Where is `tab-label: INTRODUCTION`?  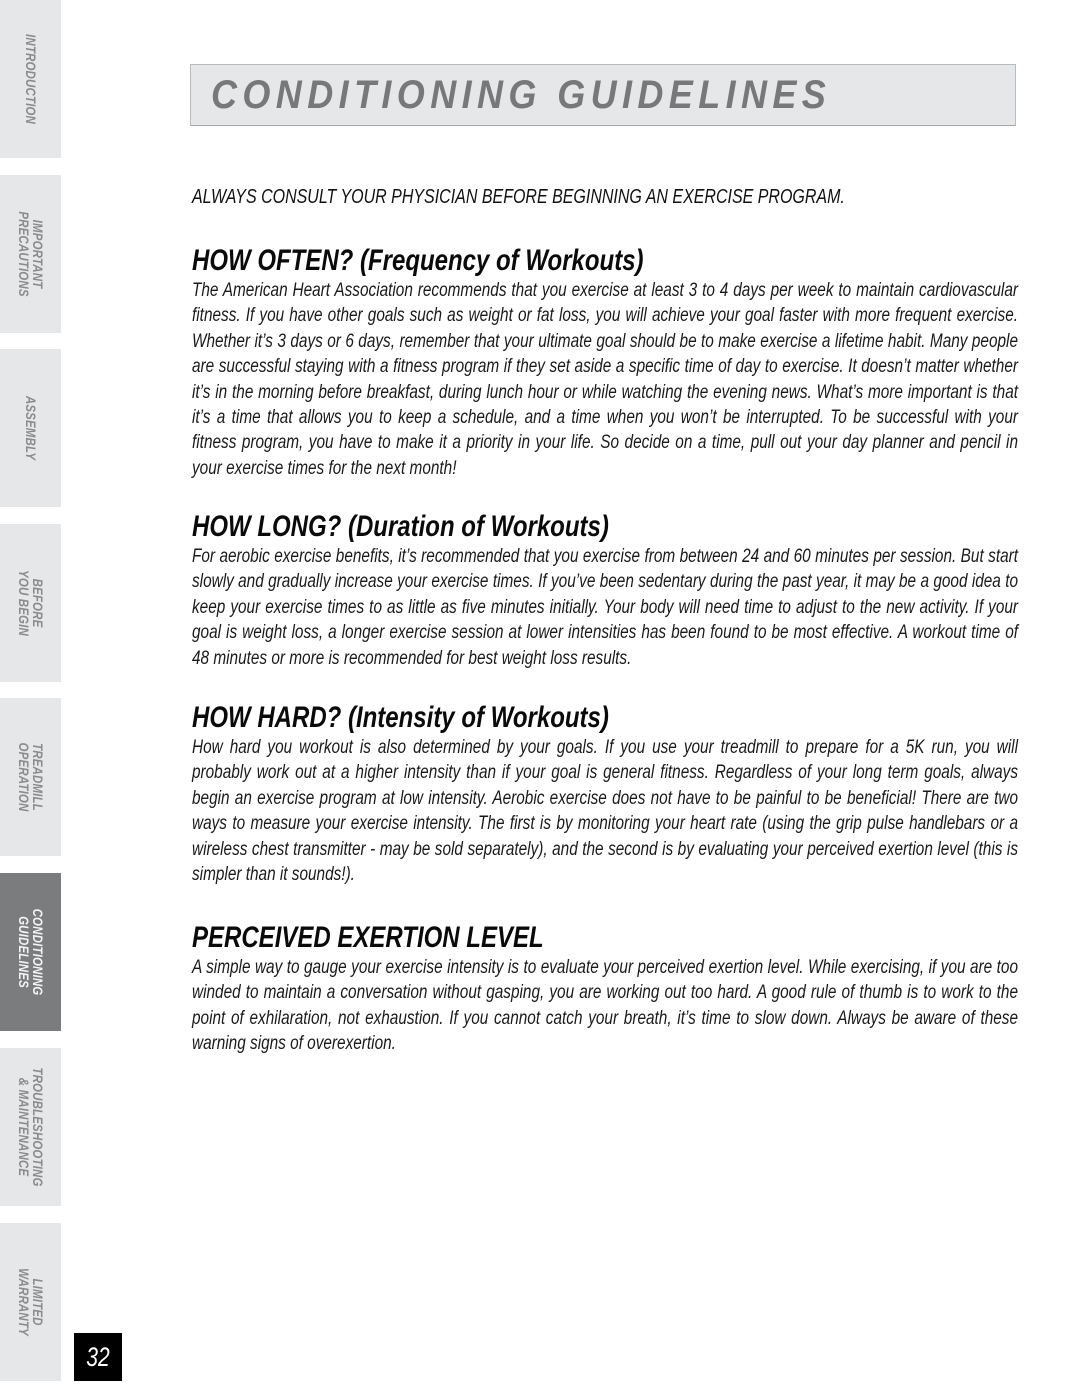 tab-label: INTRODUCTION is located at coordinates (30, 79).